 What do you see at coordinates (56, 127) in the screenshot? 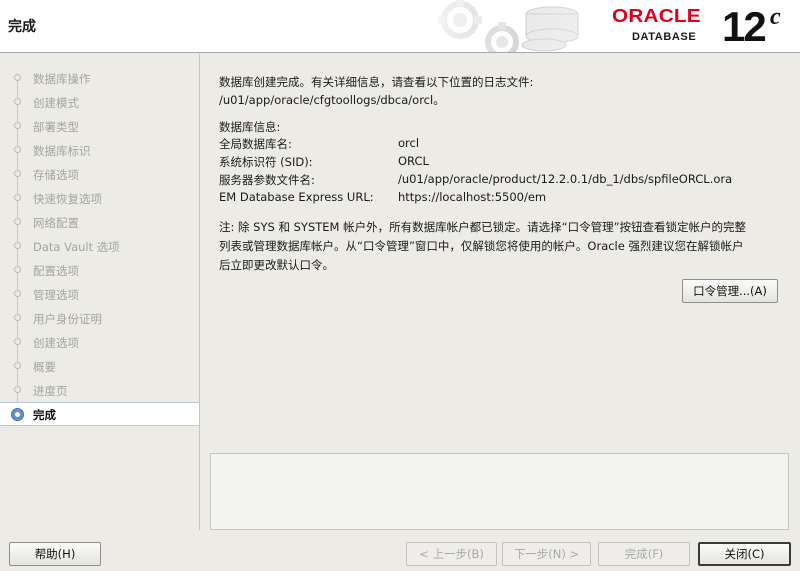
I see `sidebar-step-label: 部署类型` at bounding box center [56, 127].